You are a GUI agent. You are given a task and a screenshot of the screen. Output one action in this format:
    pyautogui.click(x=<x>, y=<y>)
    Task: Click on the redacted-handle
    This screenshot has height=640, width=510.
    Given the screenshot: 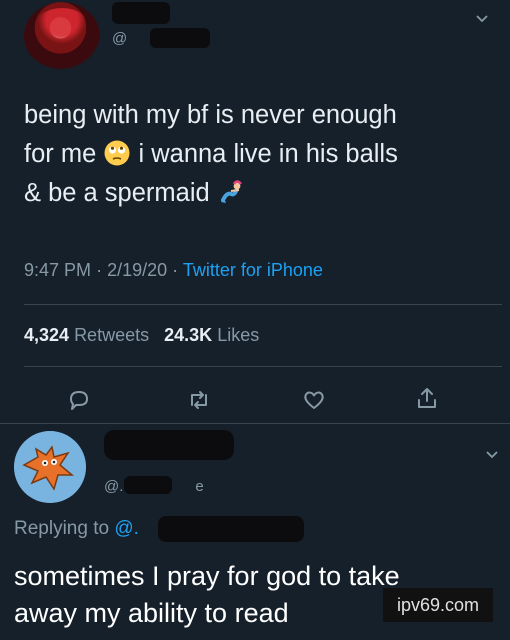 What is the action you would take?
    pyautogui.click(x=180, y=38)
    